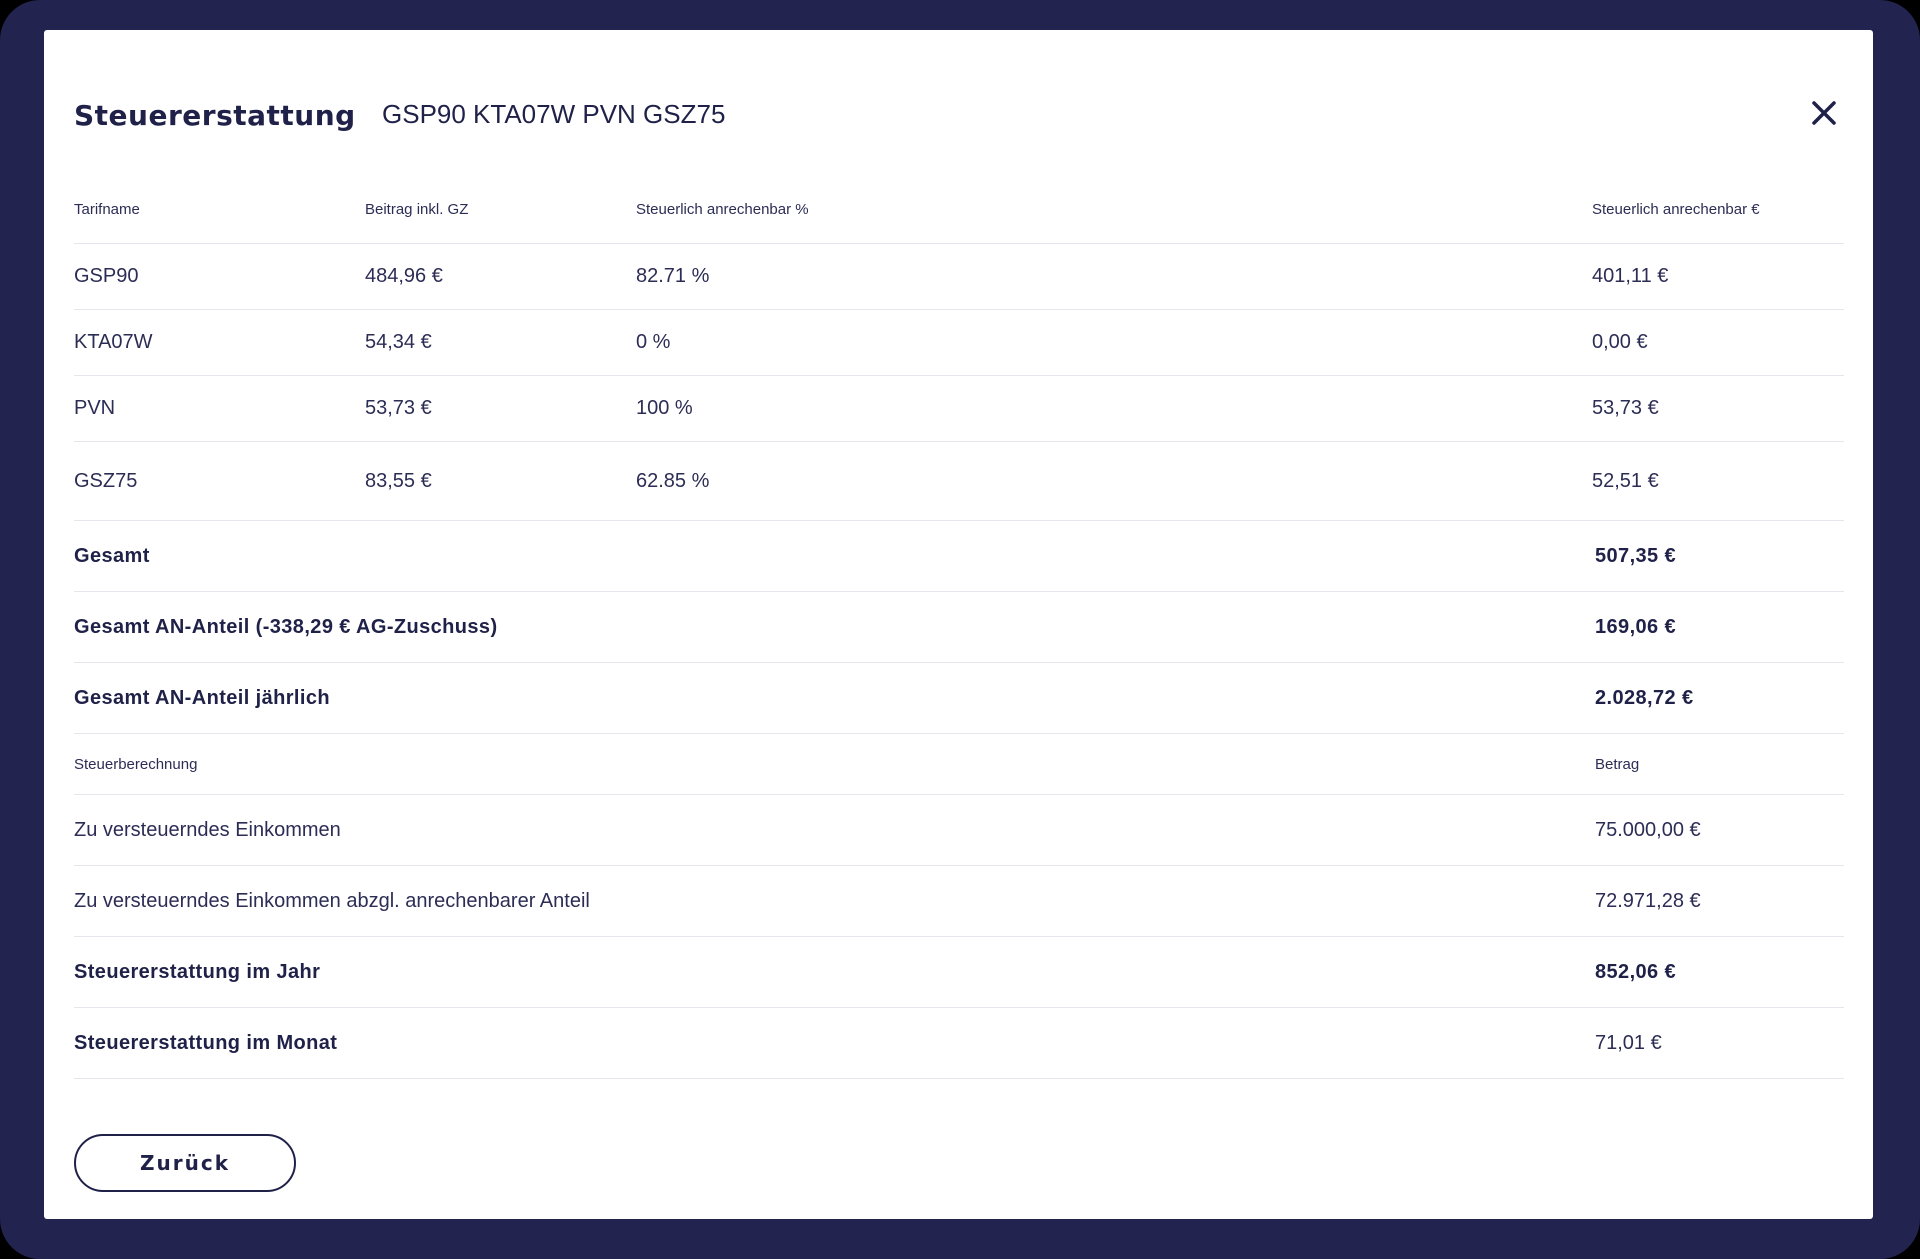 The height and width of the screenshot is (1259, 1920). I want to click on tax-row-label: Steuererstattung im Monat, so click(206, 1042).